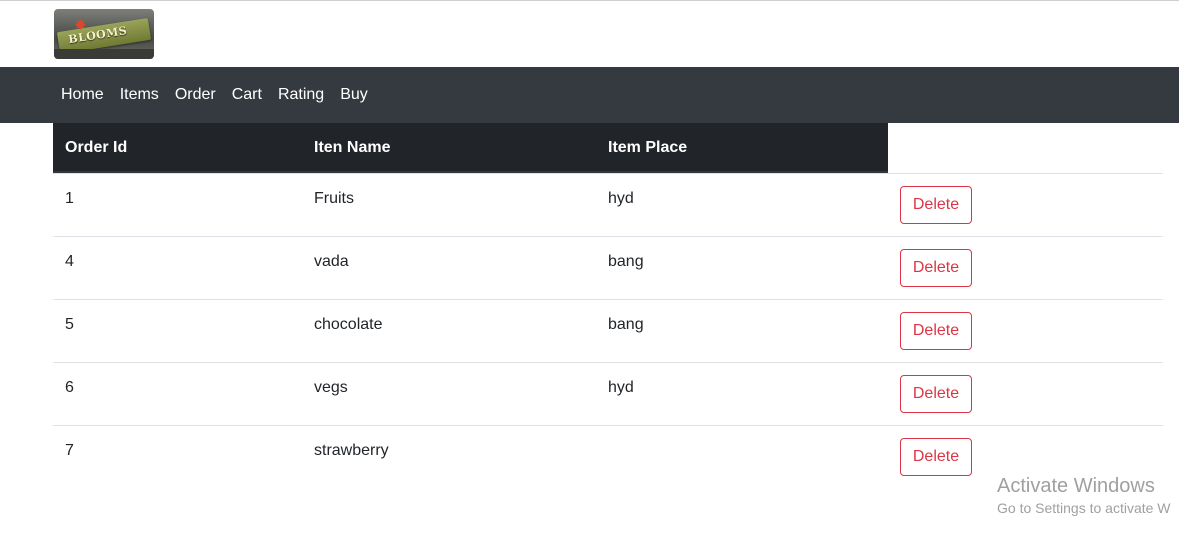 This screenshot has height=545, width=1179. What do you see at coordinates (334, 198) in the screenshot?
I see `cell-item-name: Fruits` at bounding box center [334, 198].